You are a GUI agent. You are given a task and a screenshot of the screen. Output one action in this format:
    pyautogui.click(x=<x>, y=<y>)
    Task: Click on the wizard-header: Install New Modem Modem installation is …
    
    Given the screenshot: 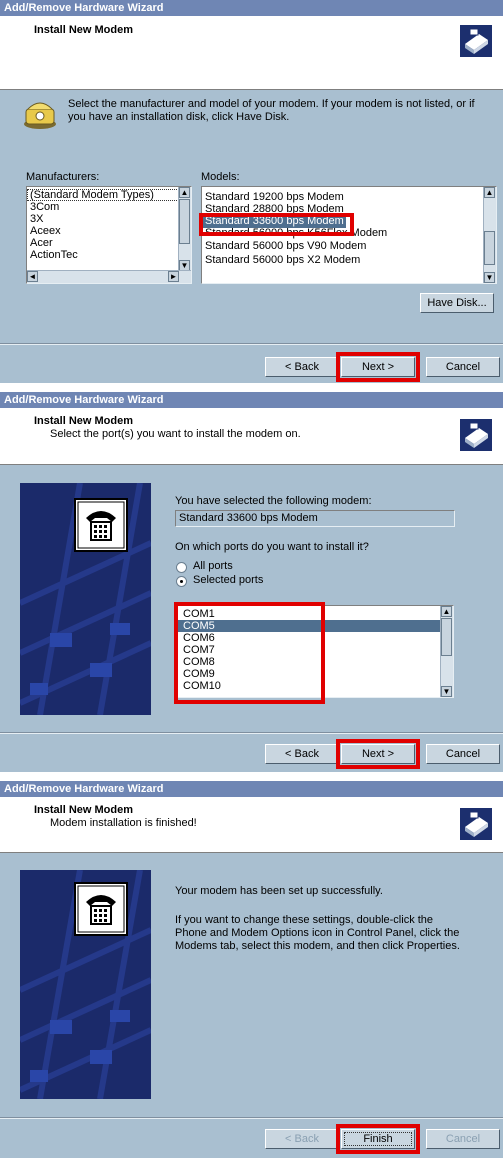 What is the action you would take?
    pyautogui.click(x=251, y=825)
    